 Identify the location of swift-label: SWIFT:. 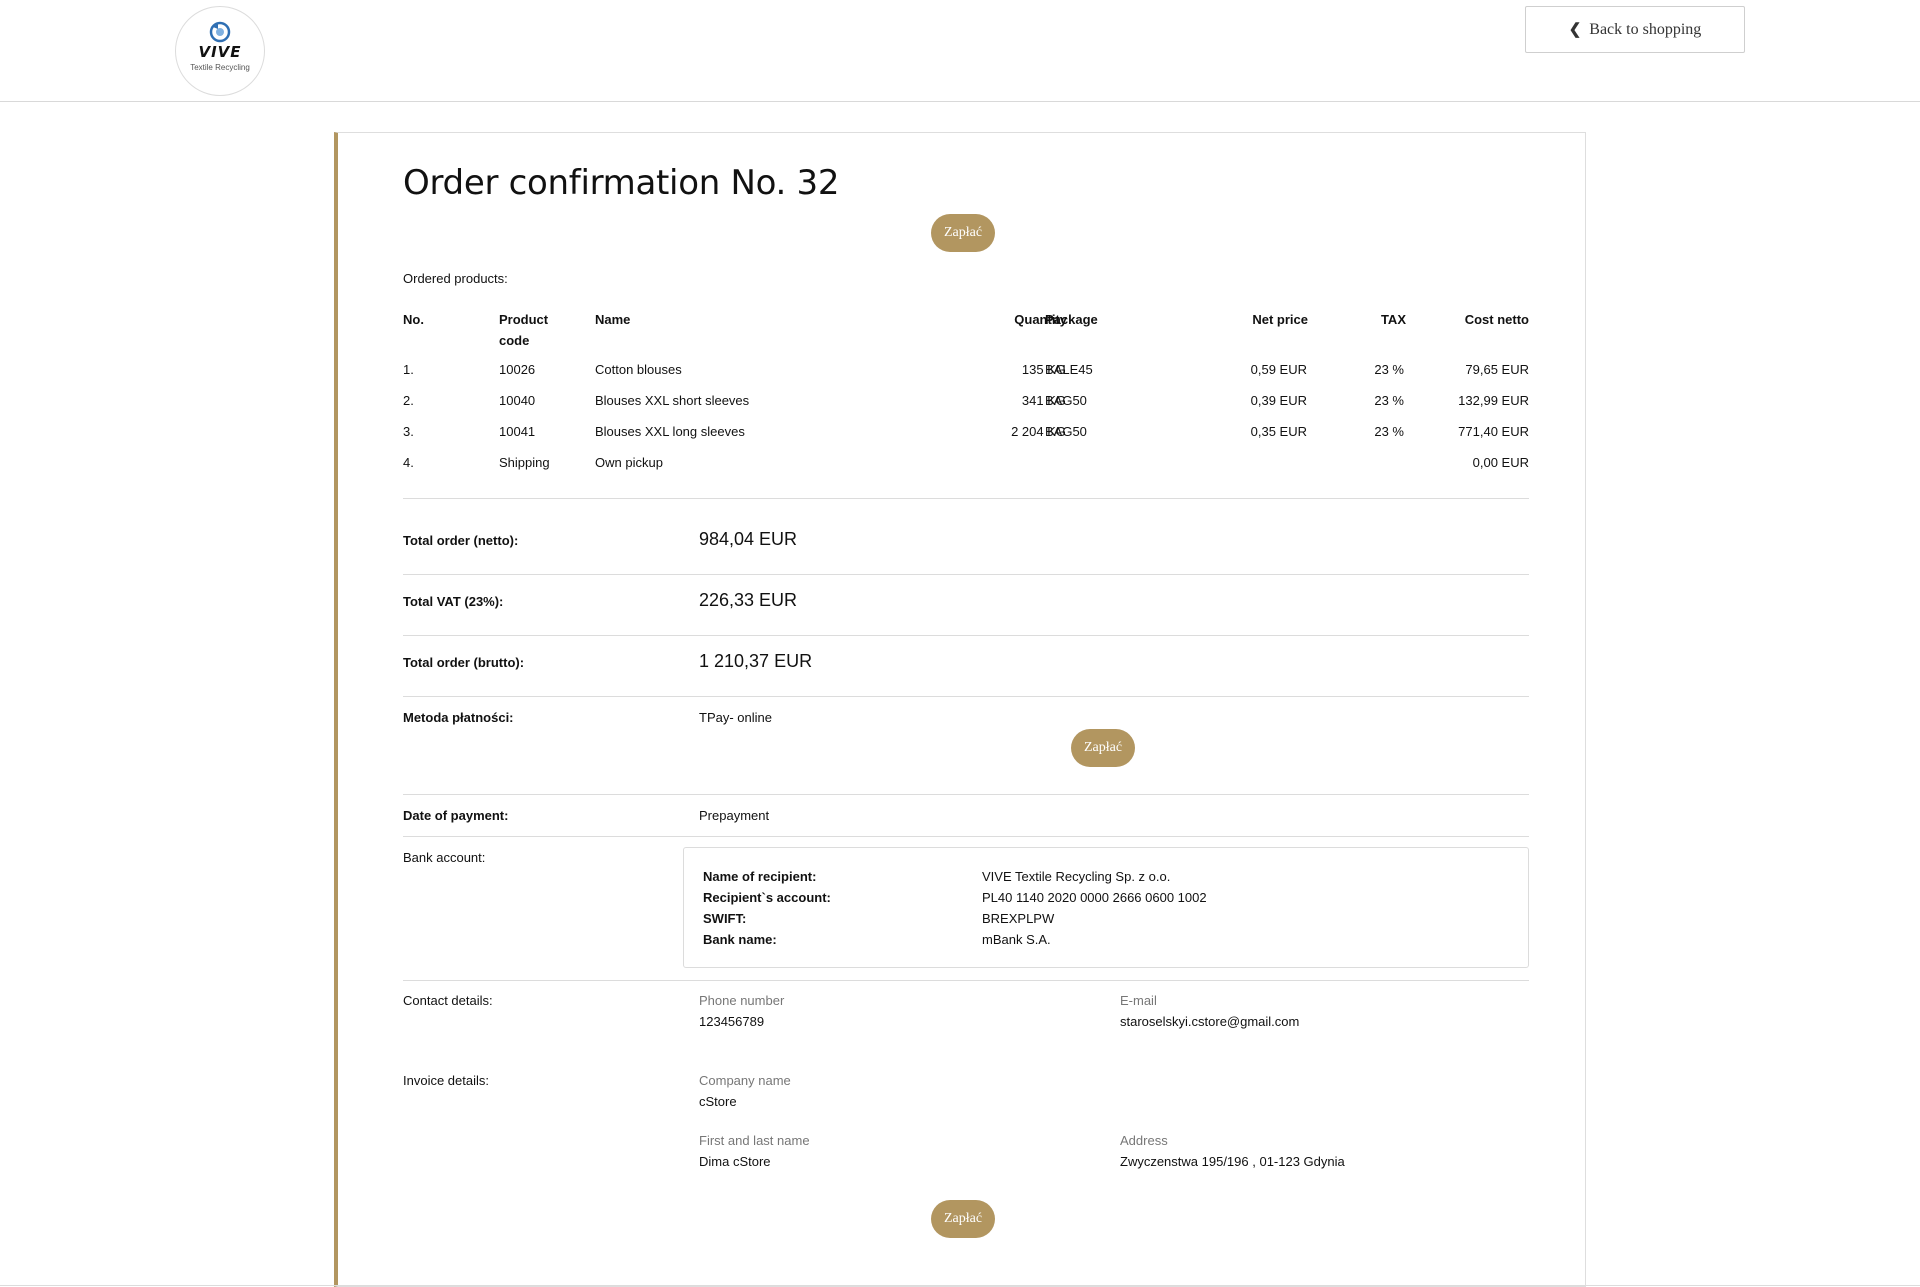
(725, 918).